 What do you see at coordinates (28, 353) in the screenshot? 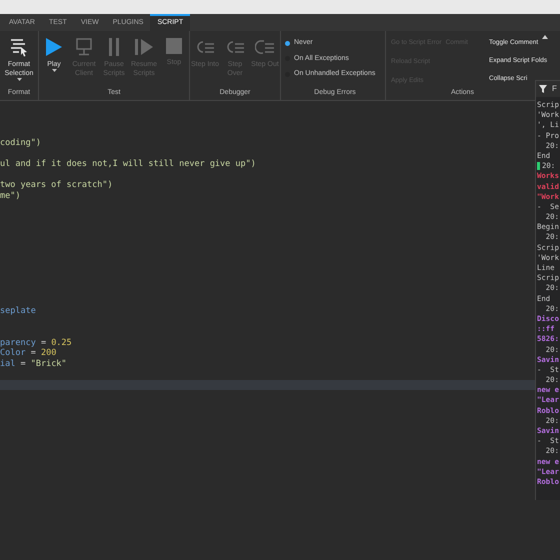
I see `code-line: Color = 200` at bounding box center [28, 353].